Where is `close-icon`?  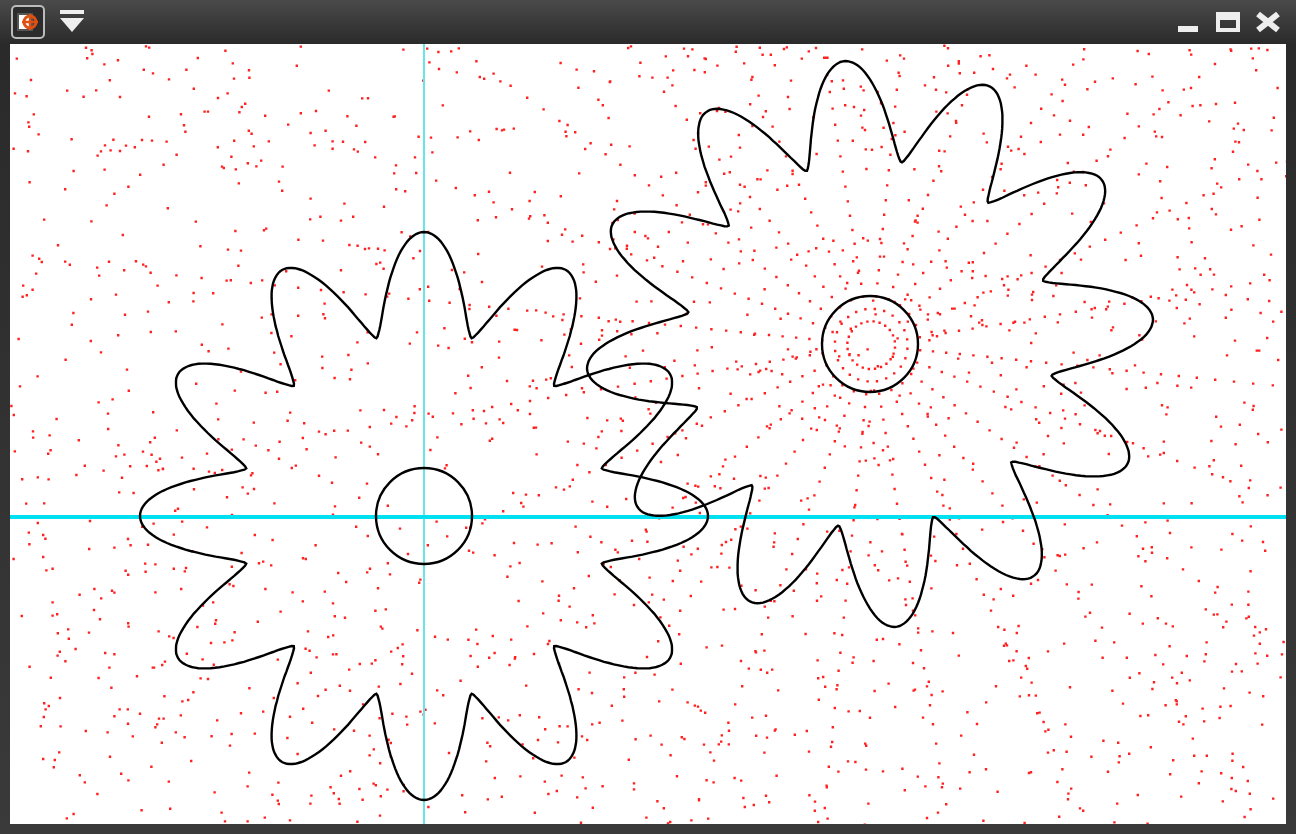 close-icon is located at coordinates (1268, 22).